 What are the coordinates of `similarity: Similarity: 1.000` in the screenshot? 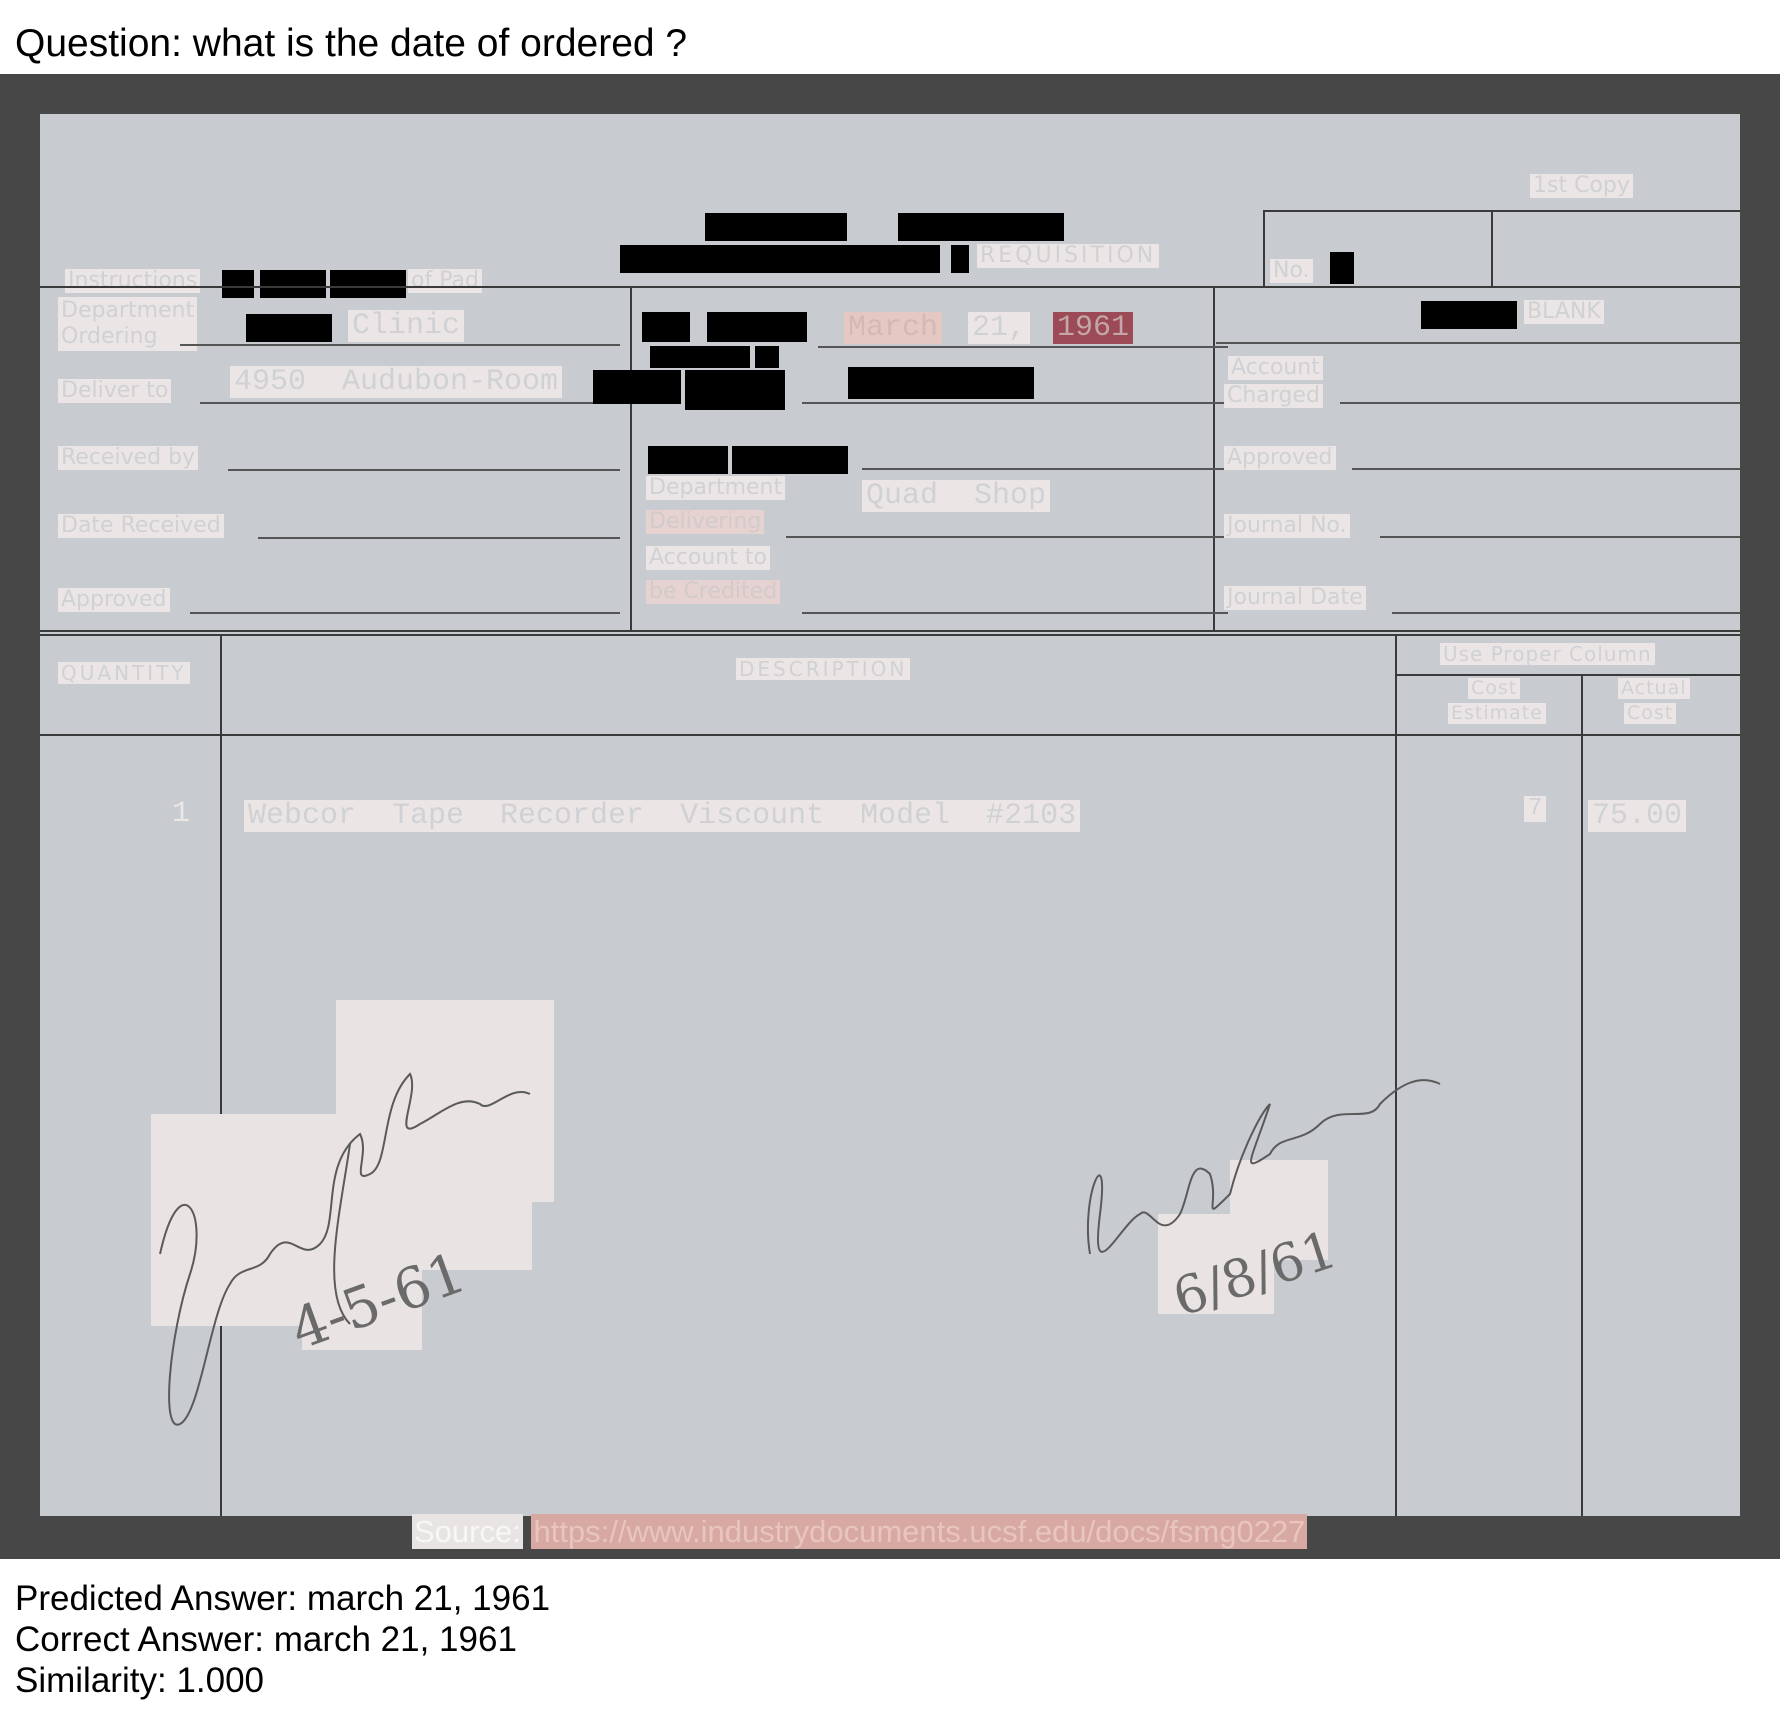 It's located at (282, 1680).